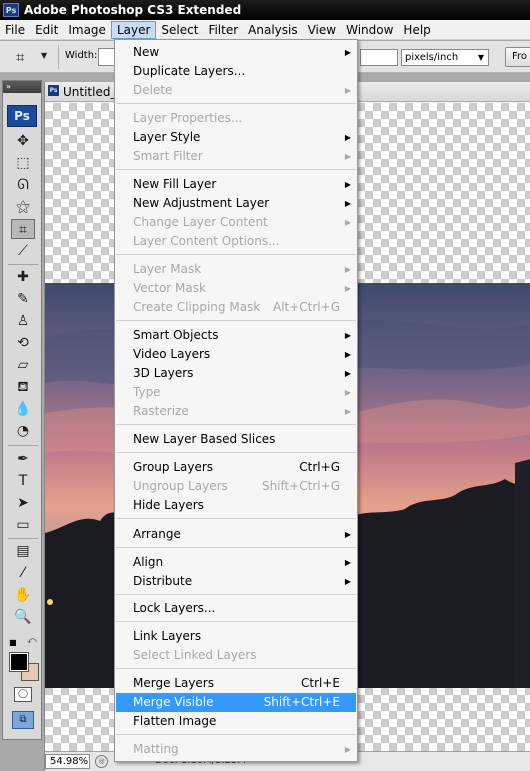  What do you see at coordinates (23, 207) in the screenshot?
I see `magic-wand-tool-icon: ⚝` at bounding box center [23, 207].